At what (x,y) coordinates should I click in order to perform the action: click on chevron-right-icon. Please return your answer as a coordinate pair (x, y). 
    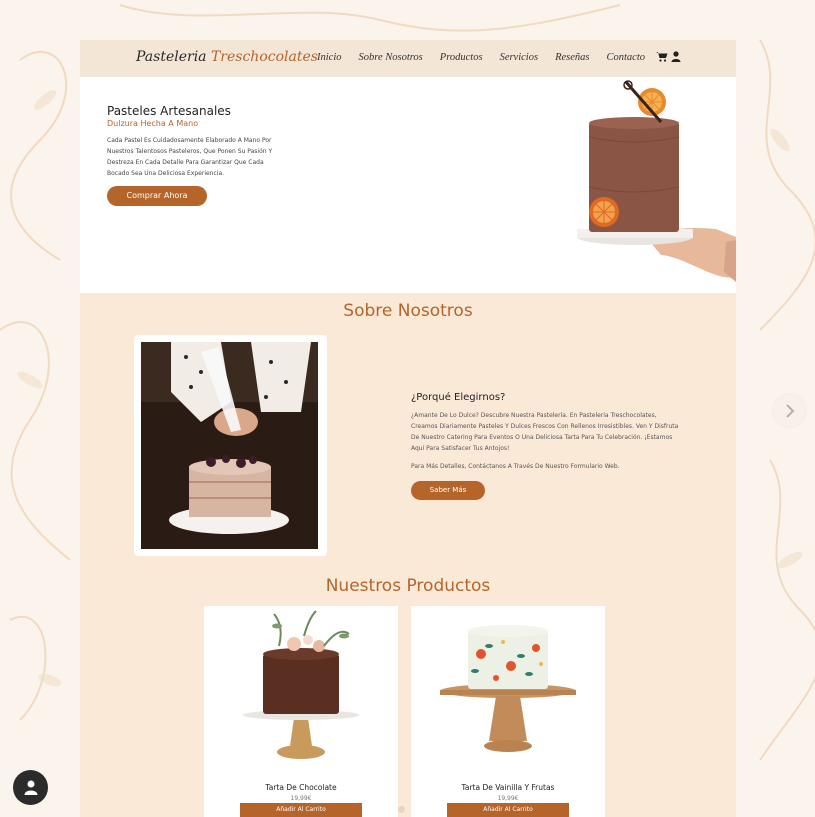
    Looking at the image, I should click on (789, 410).